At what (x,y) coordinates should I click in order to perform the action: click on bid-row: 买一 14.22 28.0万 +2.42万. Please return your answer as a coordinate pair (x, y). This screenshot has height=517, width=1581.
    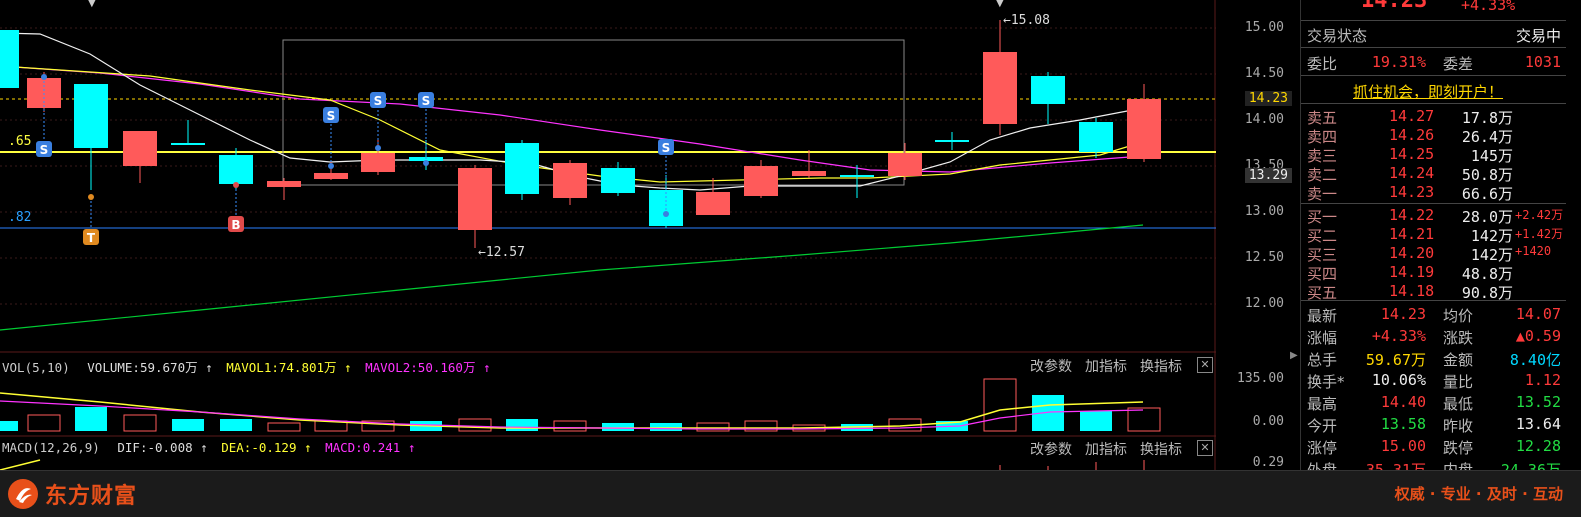
    Looking at the image, I should click on (1433, 216).